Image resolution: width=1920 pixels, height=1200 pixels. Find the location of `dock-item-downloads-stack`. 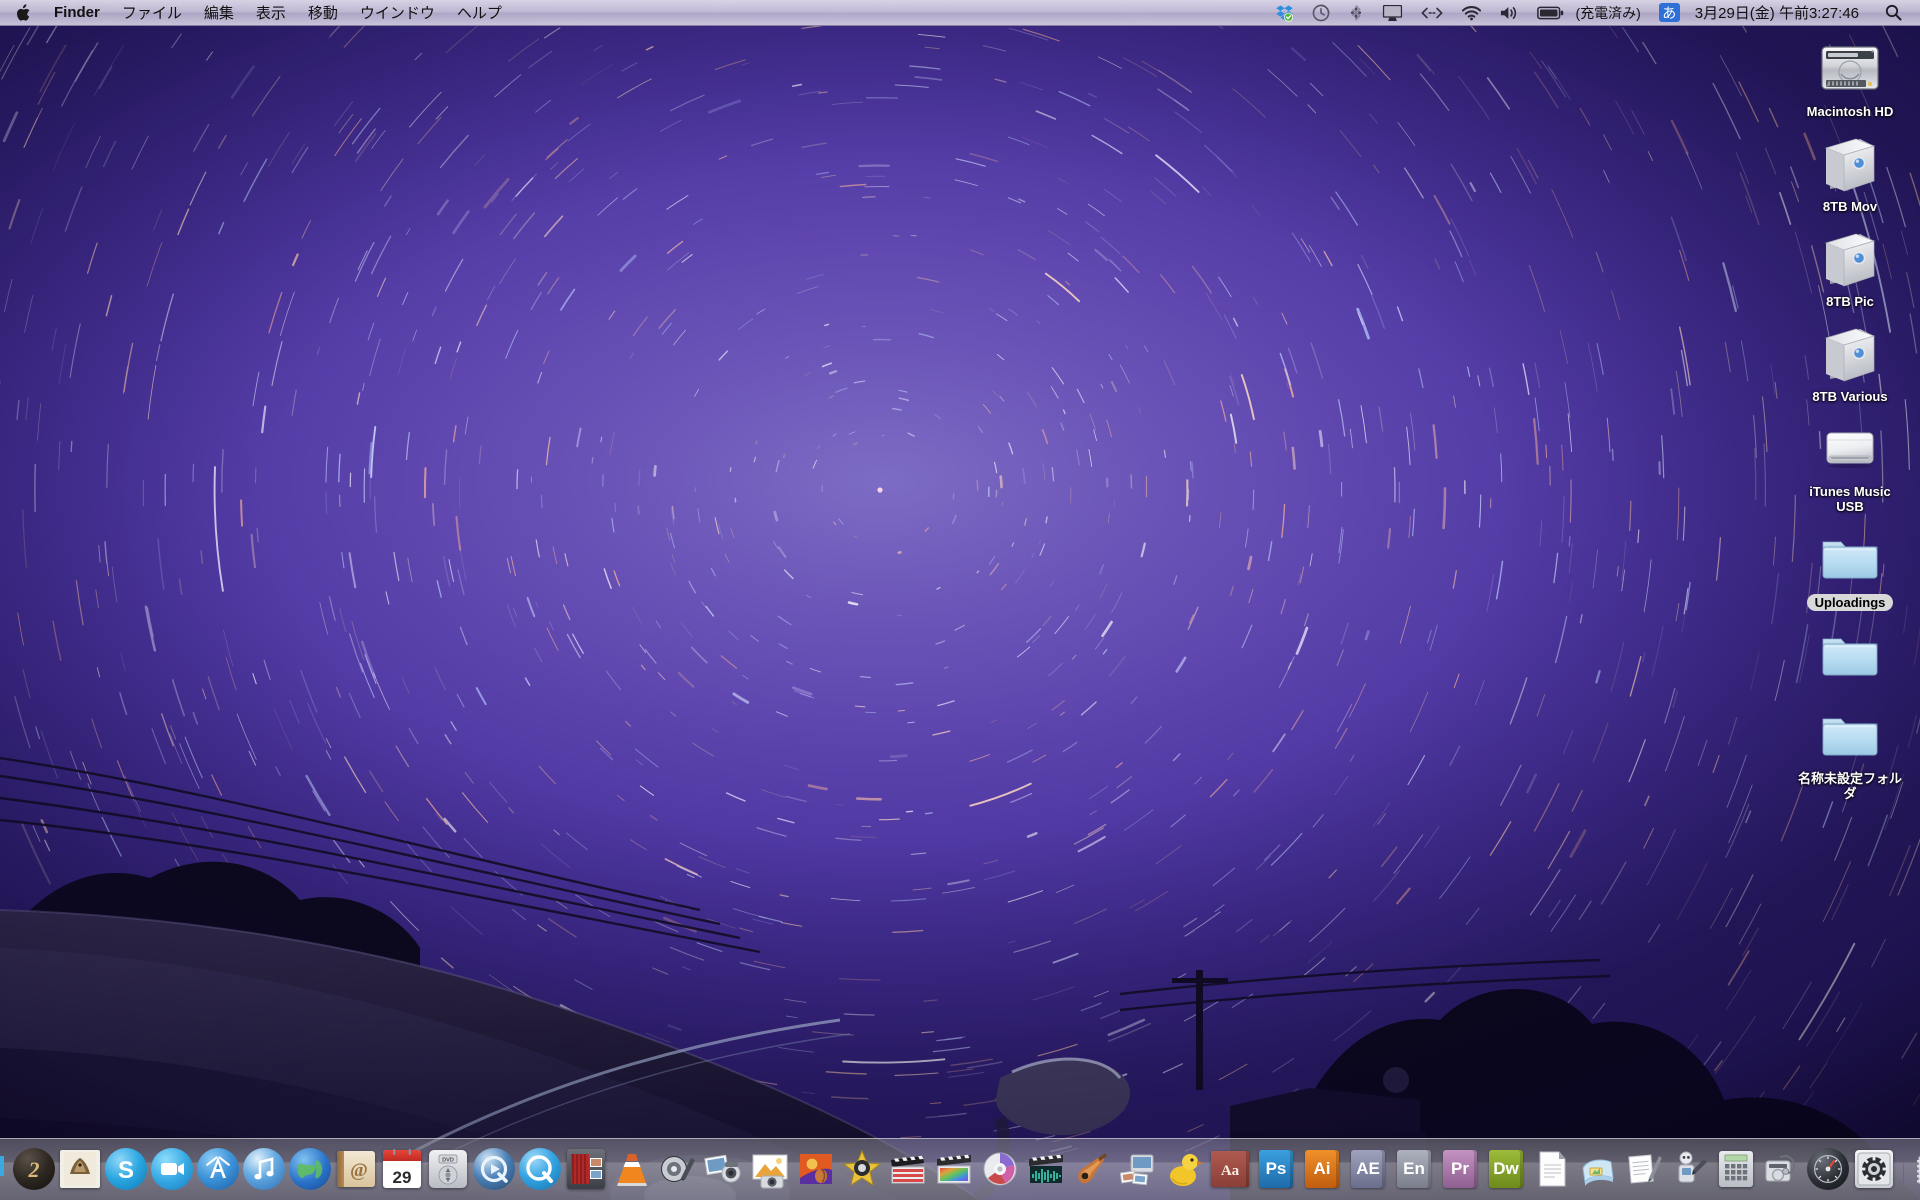

dock-item-downloads-stack is located at coordinates (1914, 1168).